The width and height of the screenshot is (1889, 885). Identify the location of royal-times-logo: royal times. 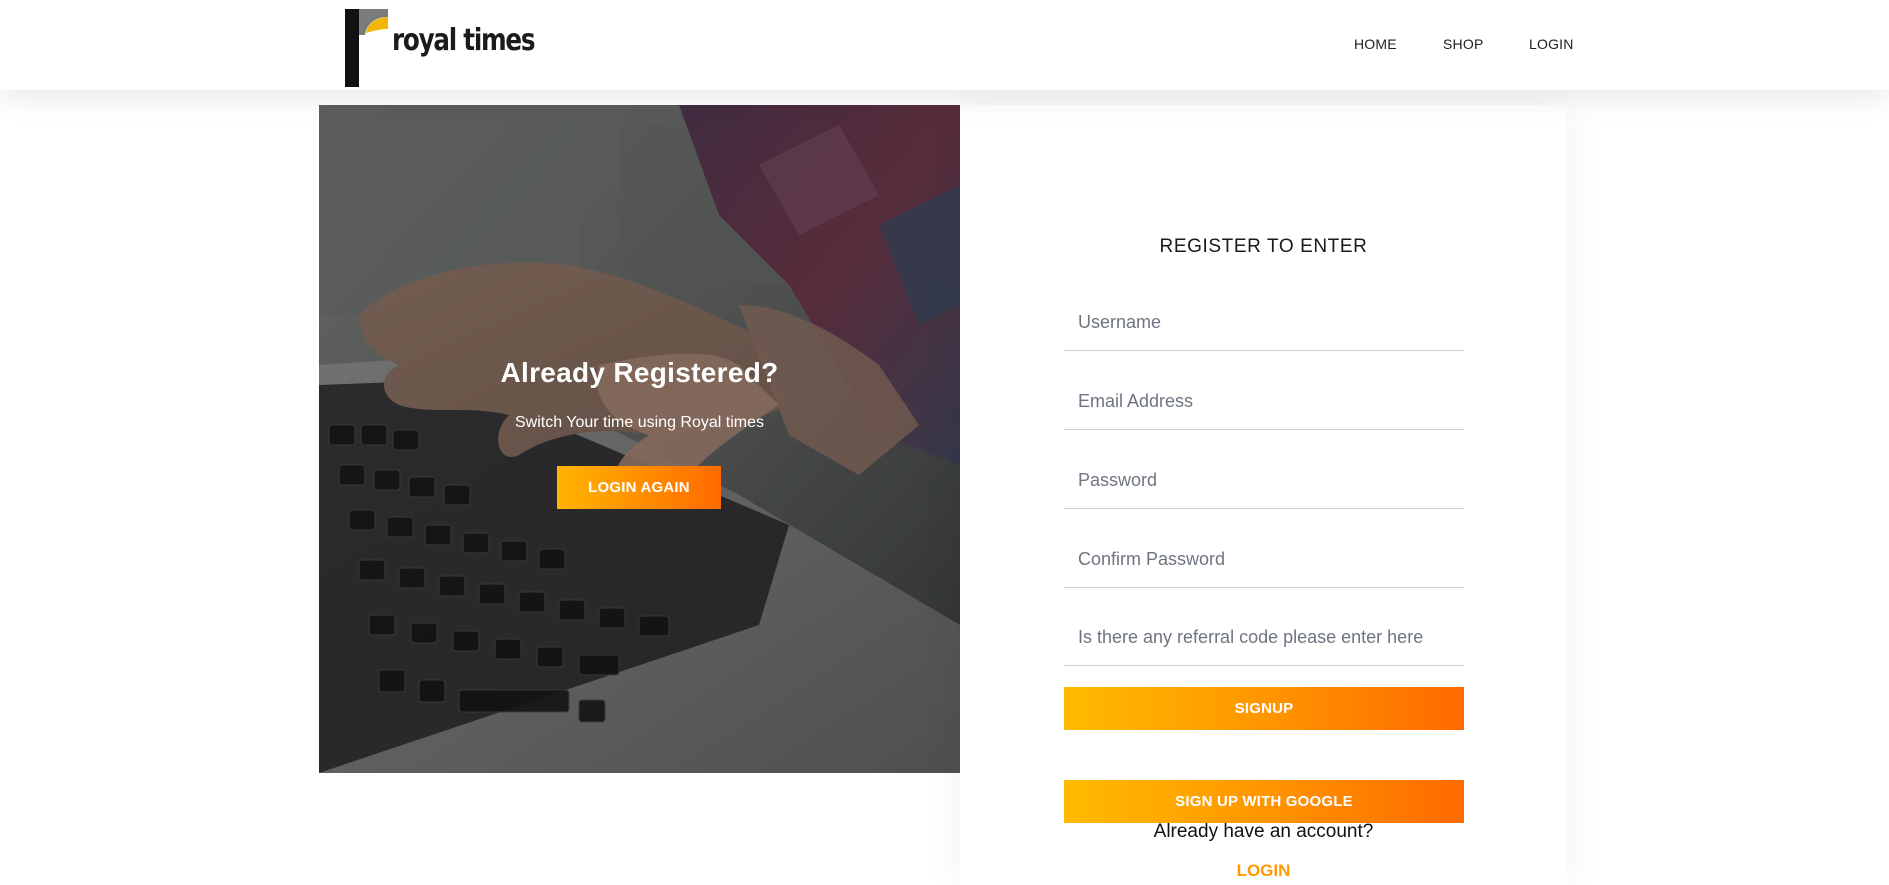
(442, 48).